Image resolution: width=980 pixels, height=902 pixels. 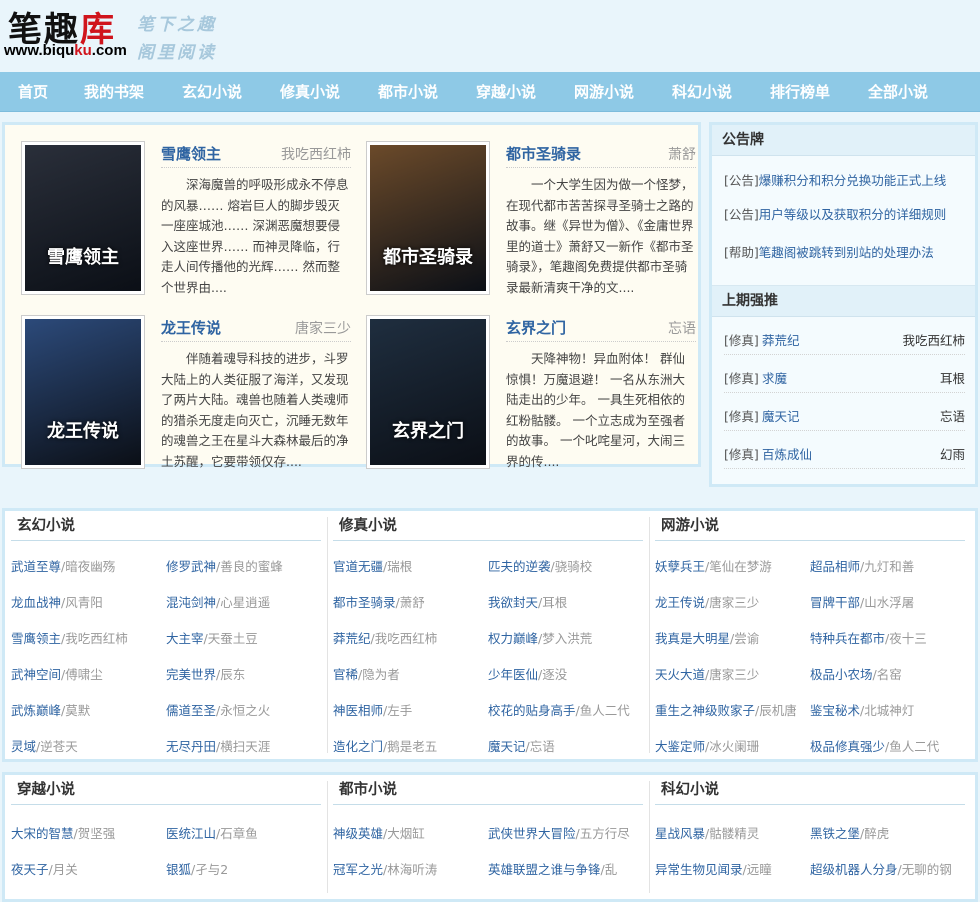 I want to click on category-title: 穿越小说, so click(x=166, y=790).